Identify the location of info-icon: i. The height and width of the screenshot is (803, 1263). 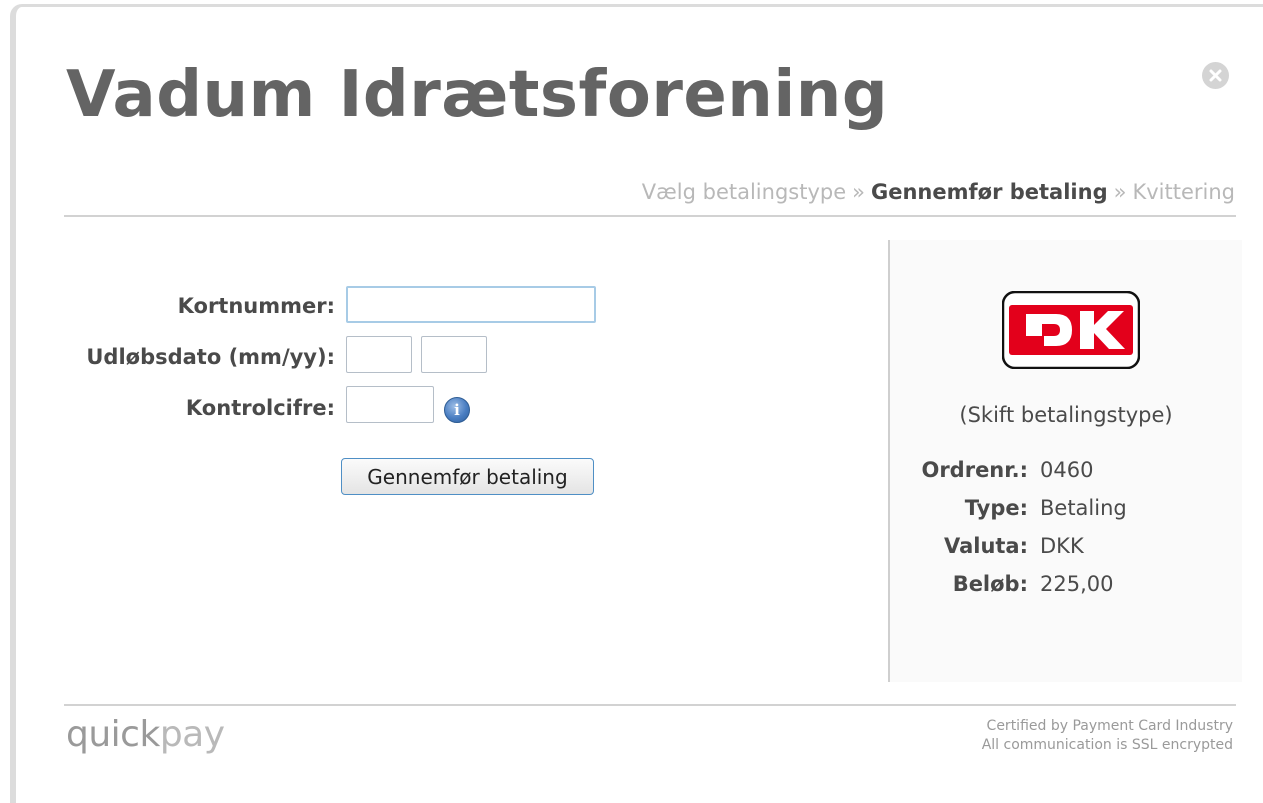
(457, 410).